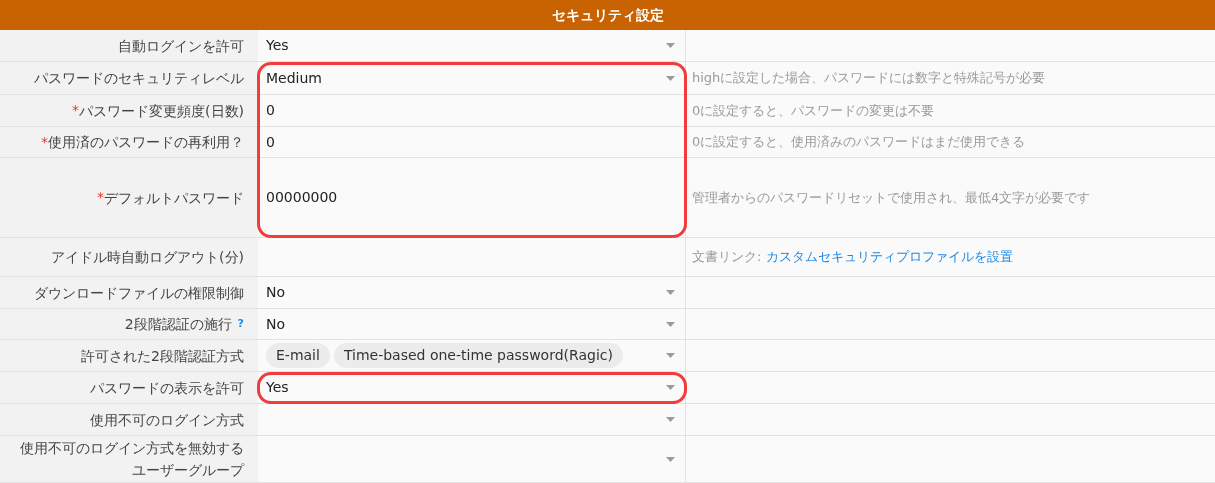 The height and width of the screenshot is (483, 1215). Describe the element at coordinates (889, 257) in the screenshot. I see `doc-link: カスタムセキュリティプロファイルを設置` at that location.